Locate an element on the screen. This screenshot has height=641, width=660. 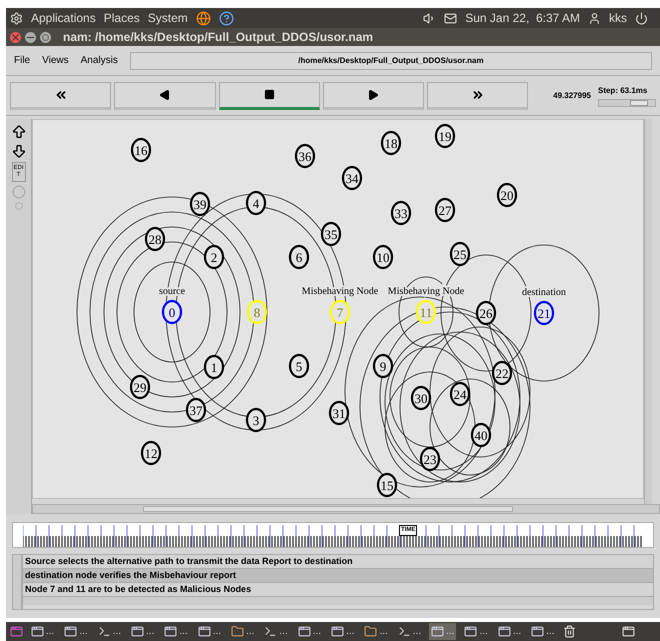
network-node: 1 is located at coordinates (214, 367).